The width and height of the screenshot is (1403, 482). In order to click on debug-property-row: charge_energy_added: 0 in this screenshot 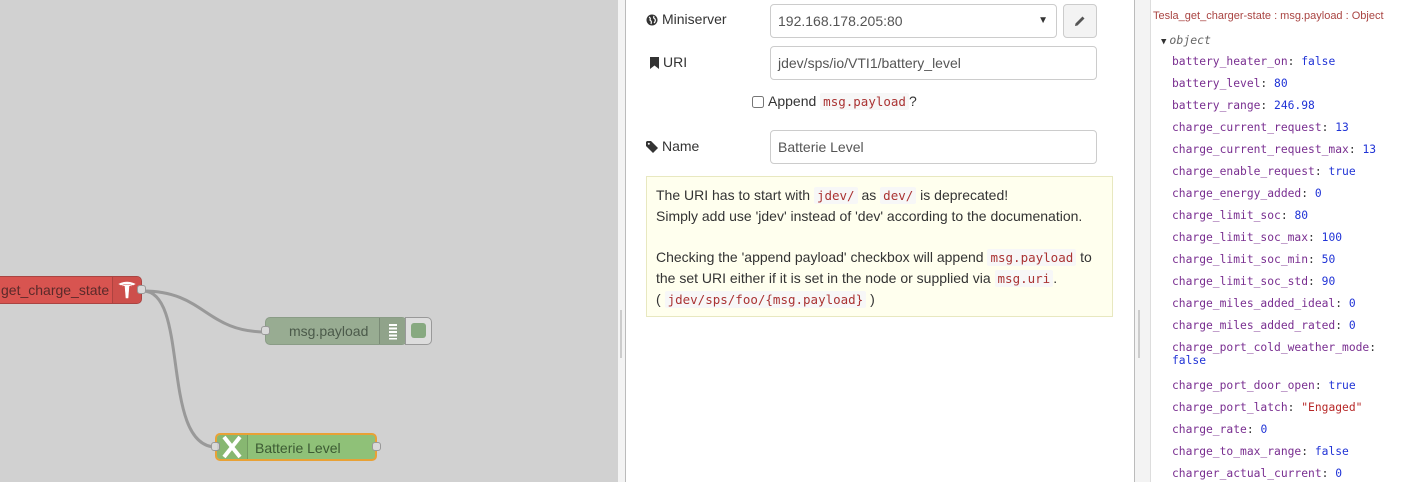, I will do `click(1247, 193)`.